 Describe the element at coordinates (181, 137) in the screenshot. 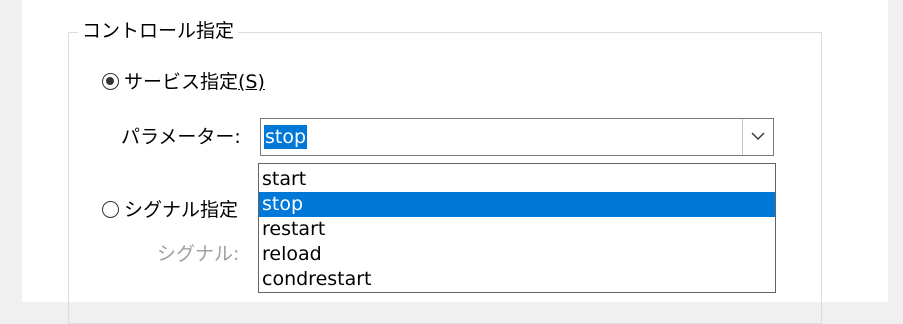

I see `parameter-label: パラメーター:` at that location.